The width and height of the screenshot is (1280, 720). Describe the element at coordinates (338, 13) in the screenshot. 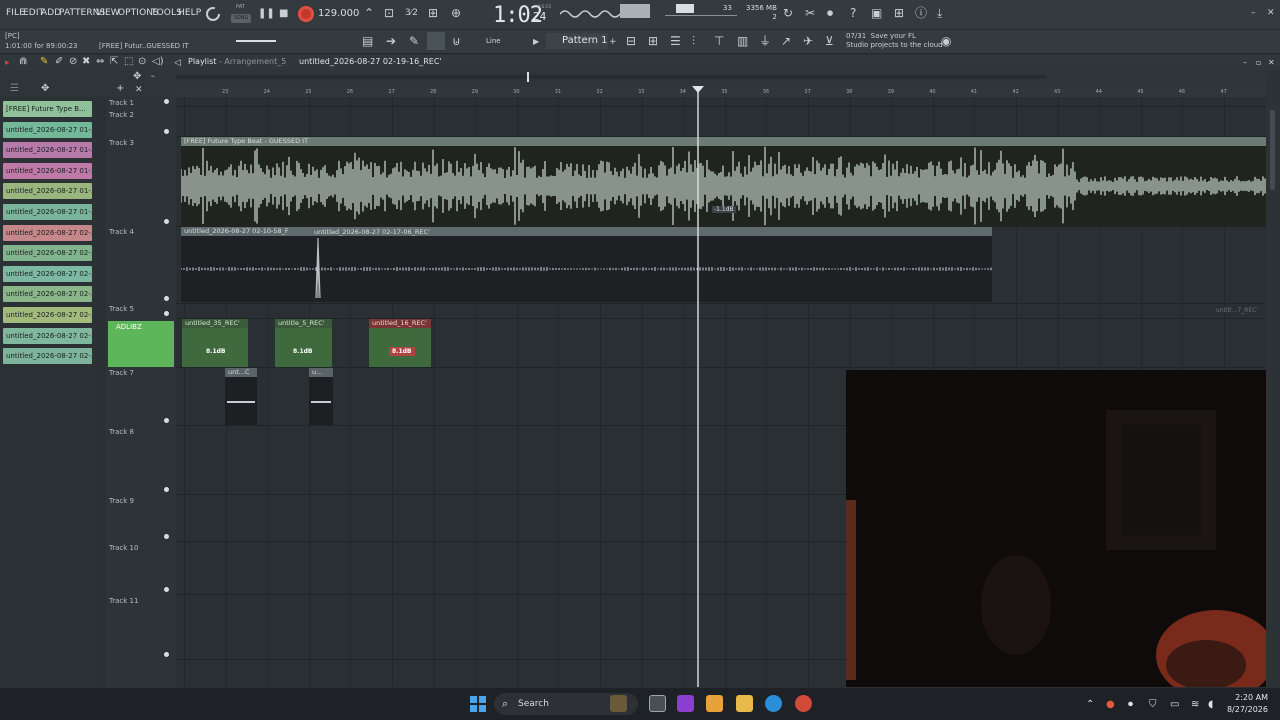

I see `tempo-display: 129.000` at that location.